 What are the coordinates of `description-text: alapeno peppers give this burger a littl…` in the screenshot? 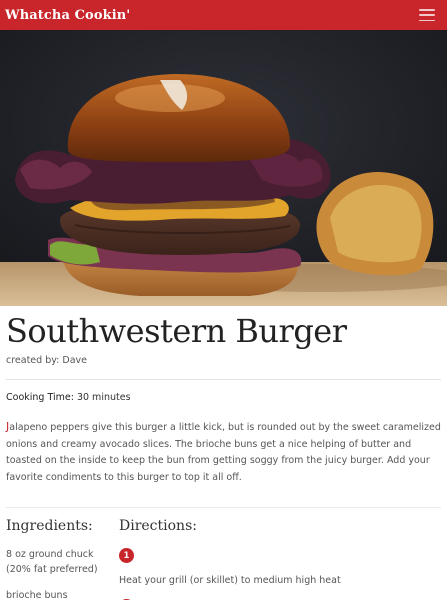 It's located at (223, 452).